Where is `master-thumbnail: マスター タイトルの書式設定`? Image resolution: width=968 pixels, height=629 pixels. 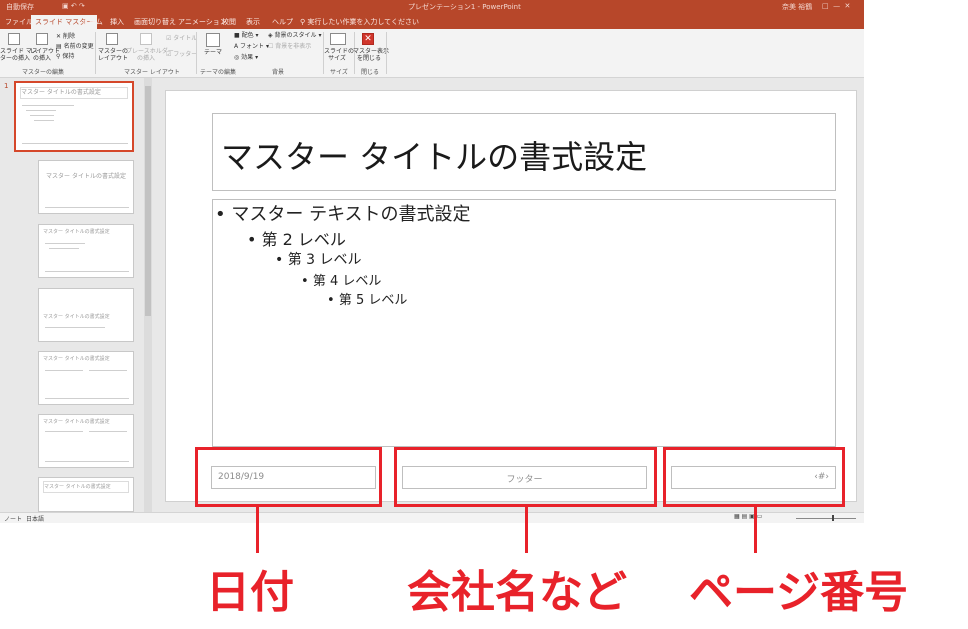
master-thumbnail: マスター タイトルの書式設定 is located at coordinates (74, 116).